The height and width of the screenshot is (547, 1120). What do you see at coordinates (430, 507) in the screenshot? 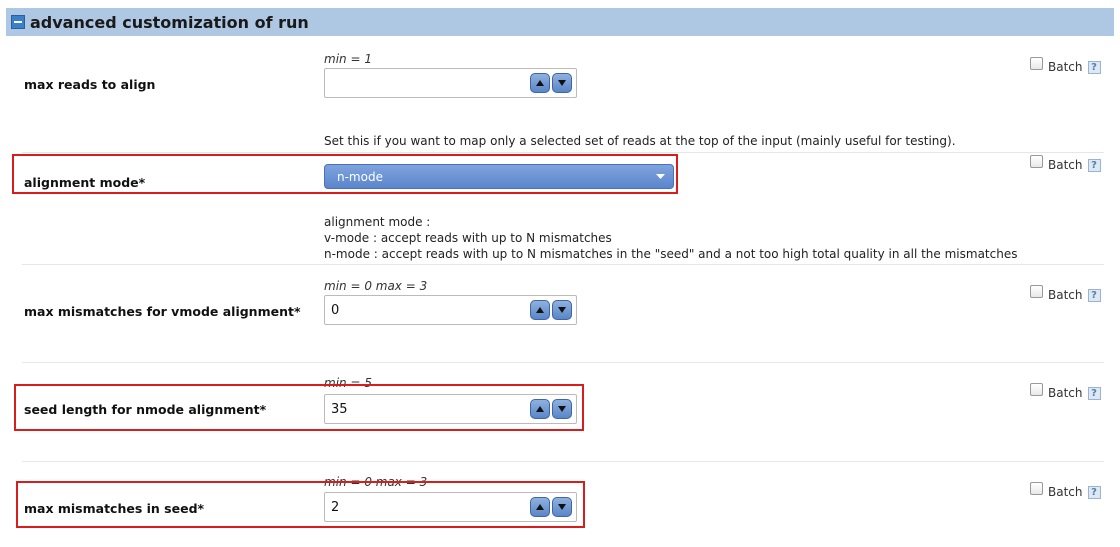
I see `max-mismatches-seed-value: 2` at bounding box center [430, 507].